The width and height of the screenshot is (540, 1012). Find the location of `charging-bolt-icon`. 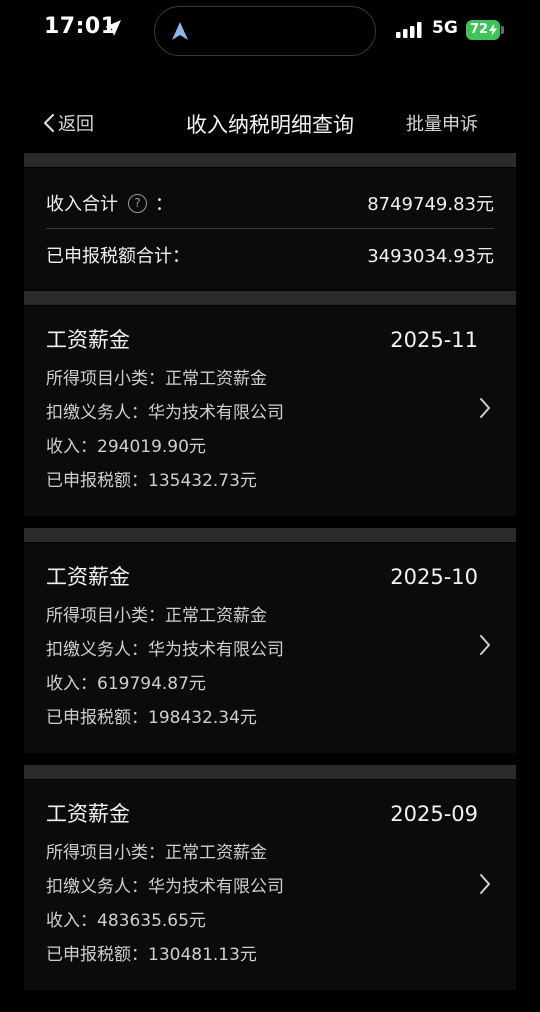

charging-bolt-icon is located at coordinates (493, 30).